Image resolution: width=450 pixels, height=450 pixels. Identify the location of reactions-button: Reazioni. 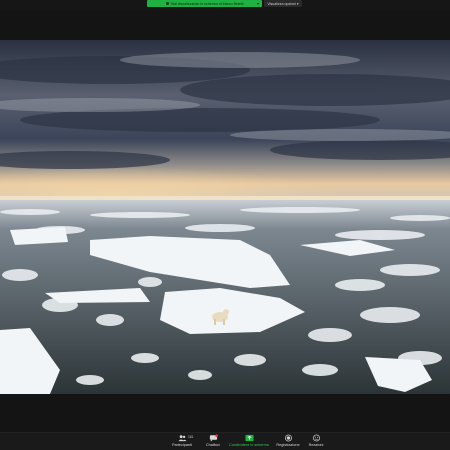
(316, 442).